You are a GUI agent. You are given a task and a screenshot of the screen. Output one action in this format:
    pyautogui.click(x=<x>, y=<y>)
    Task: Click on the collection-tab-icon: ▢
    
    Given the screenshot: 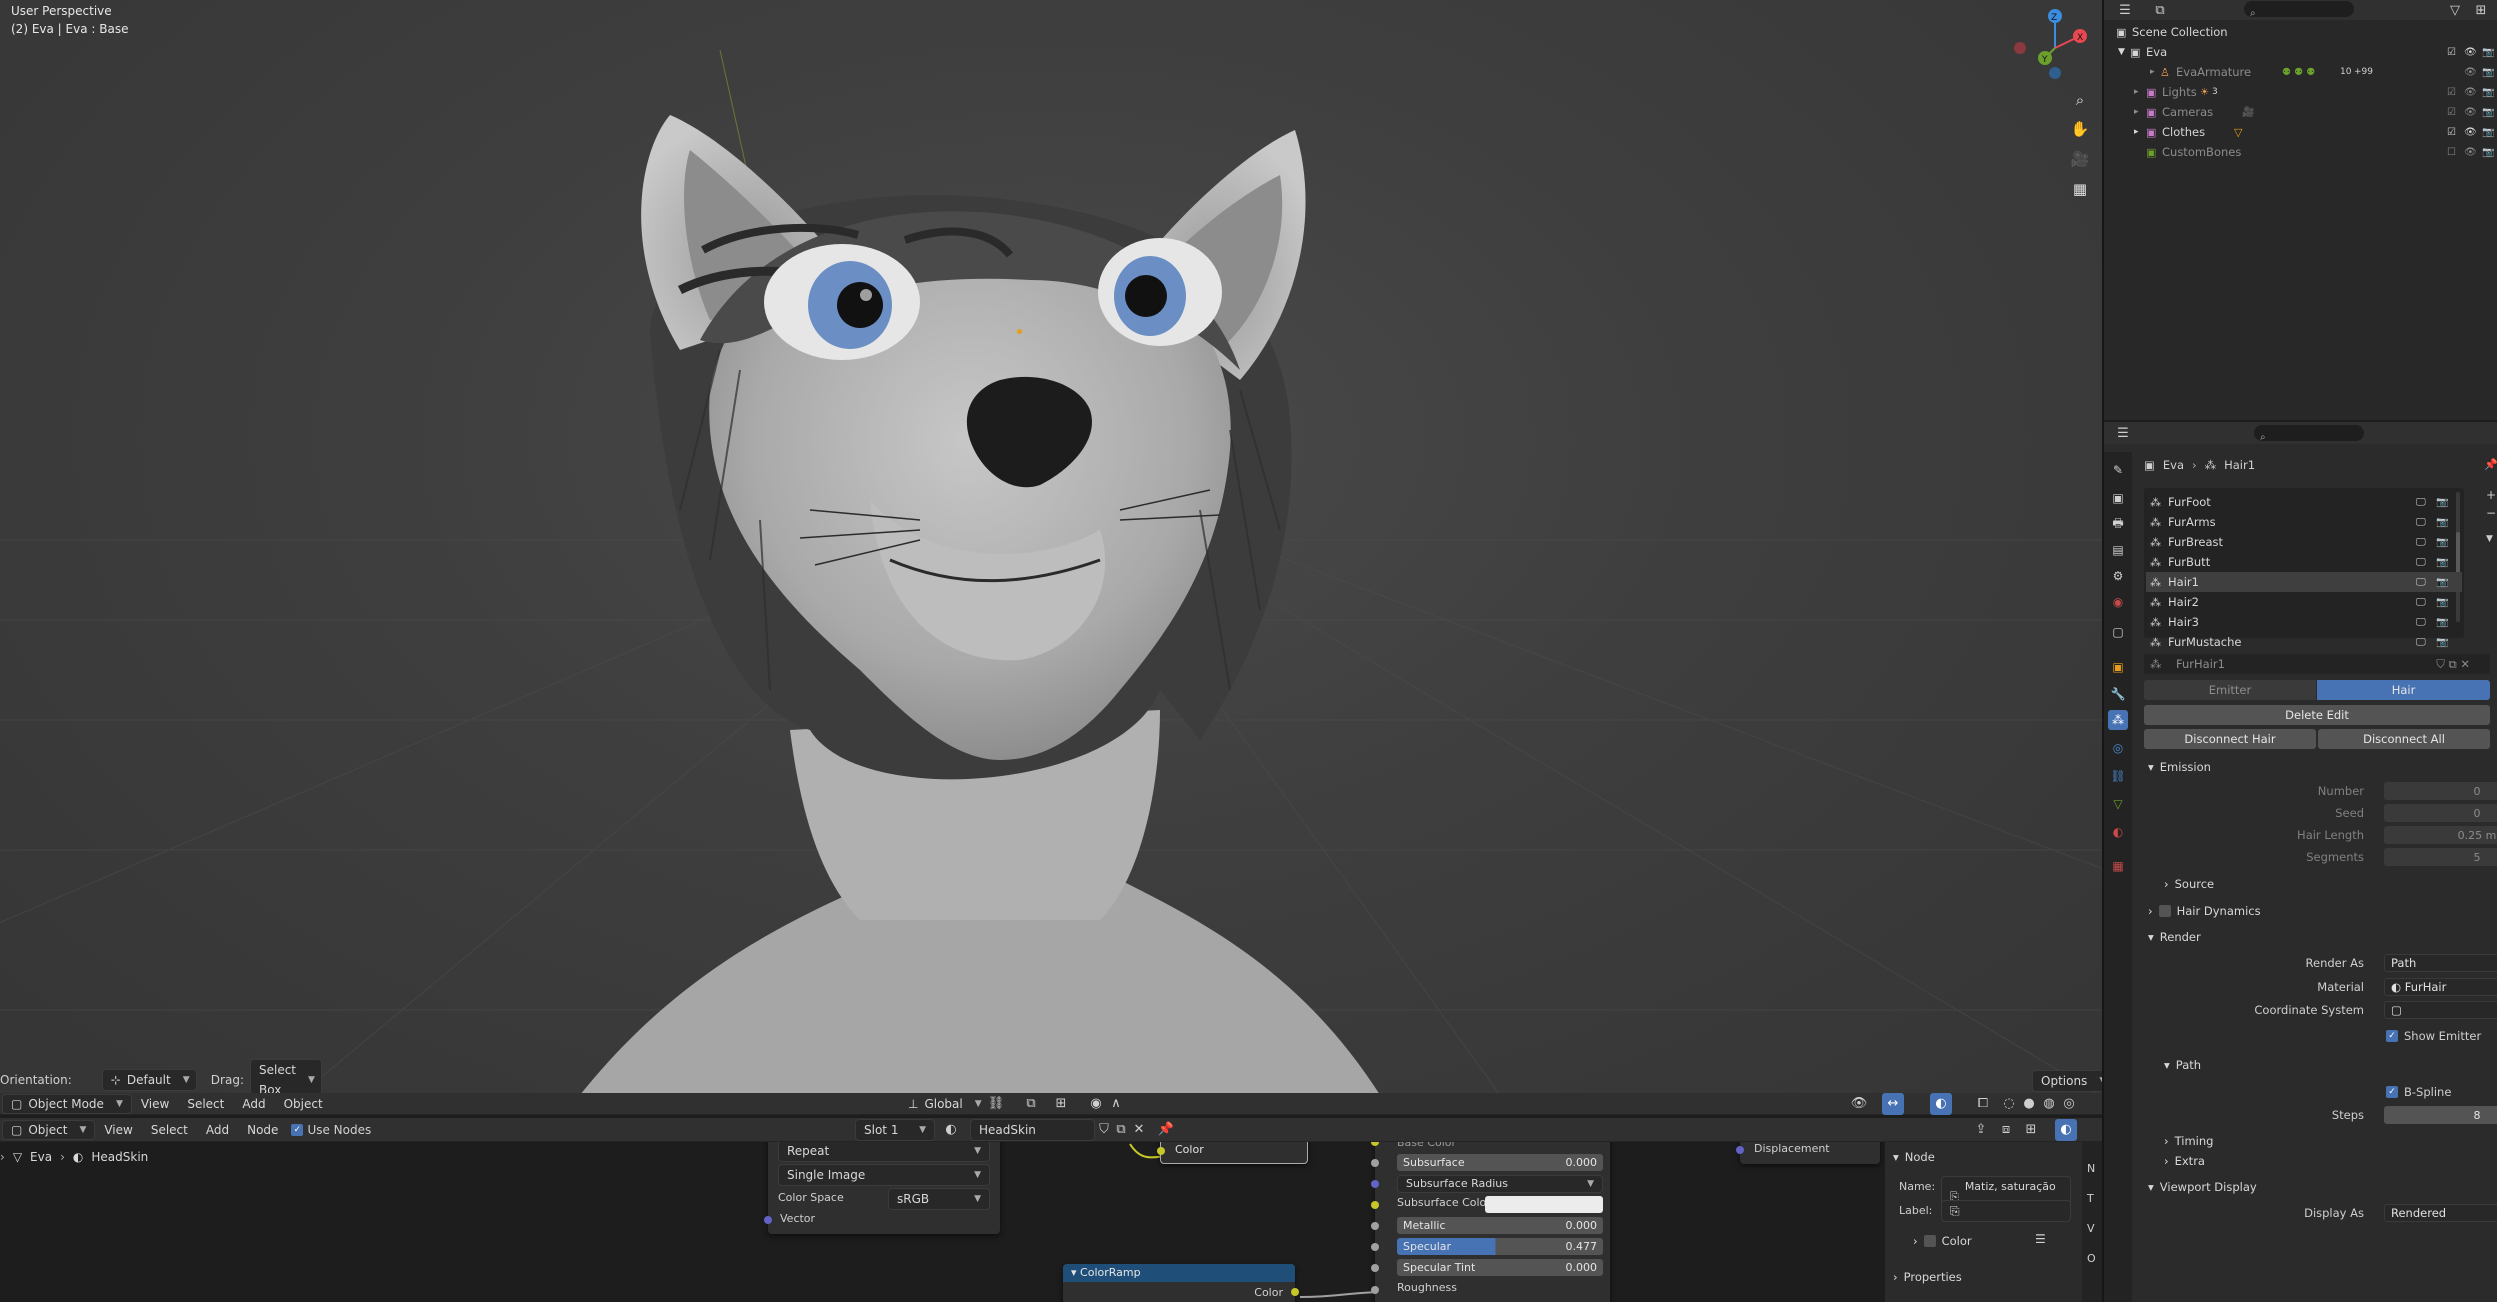 What is the action you would take?
    pyautogui.click(x=2118, y=632)
    